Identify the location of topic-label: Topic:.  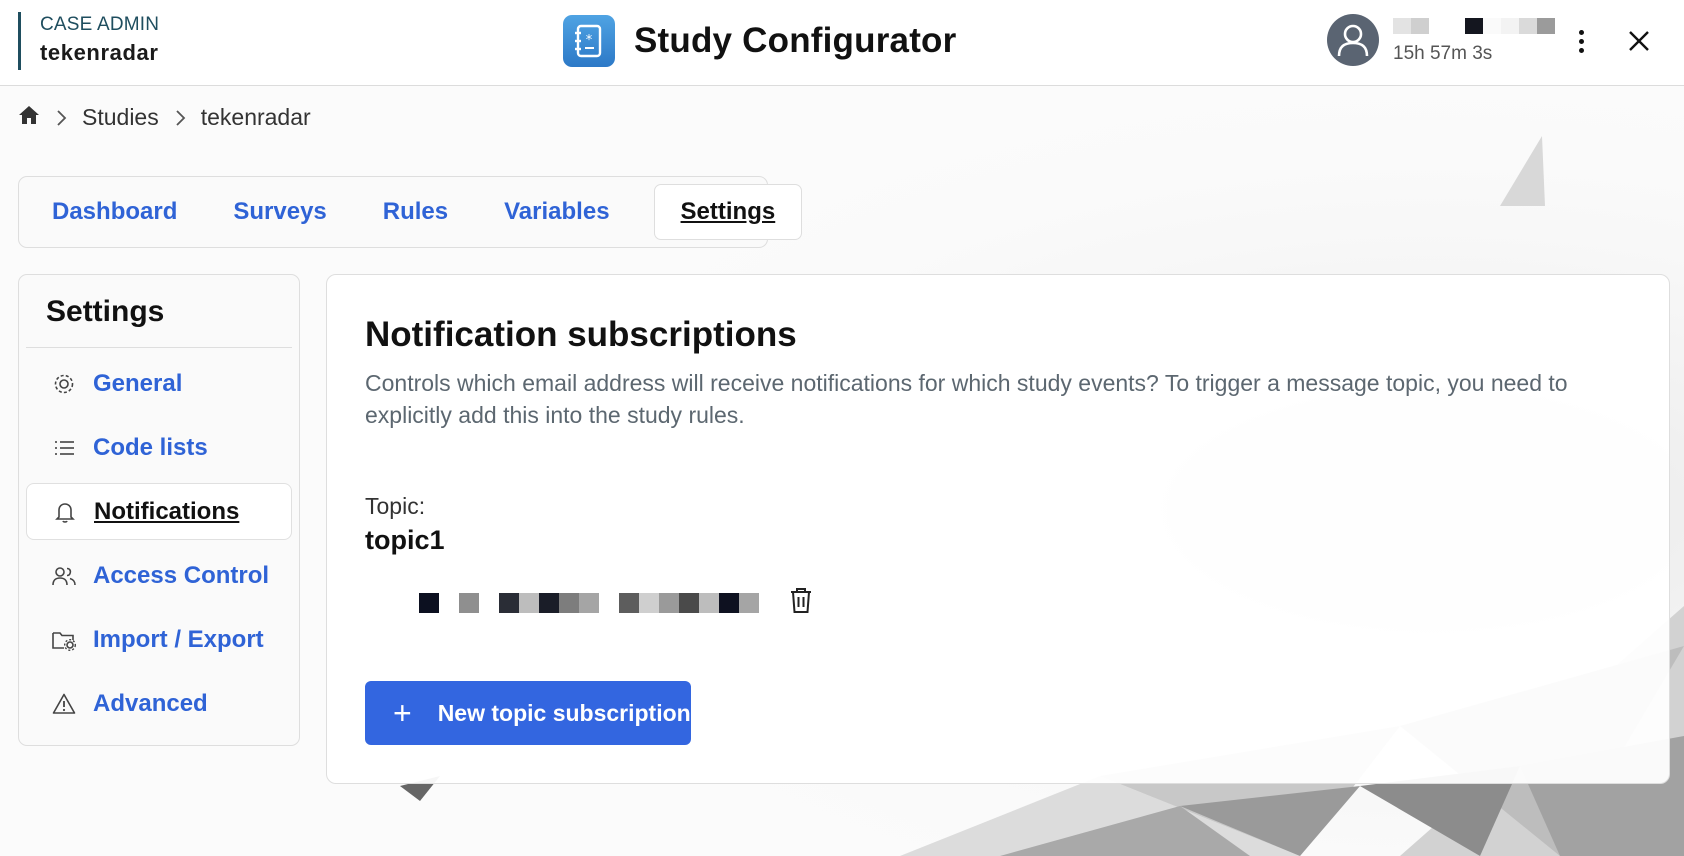
(395, 506).